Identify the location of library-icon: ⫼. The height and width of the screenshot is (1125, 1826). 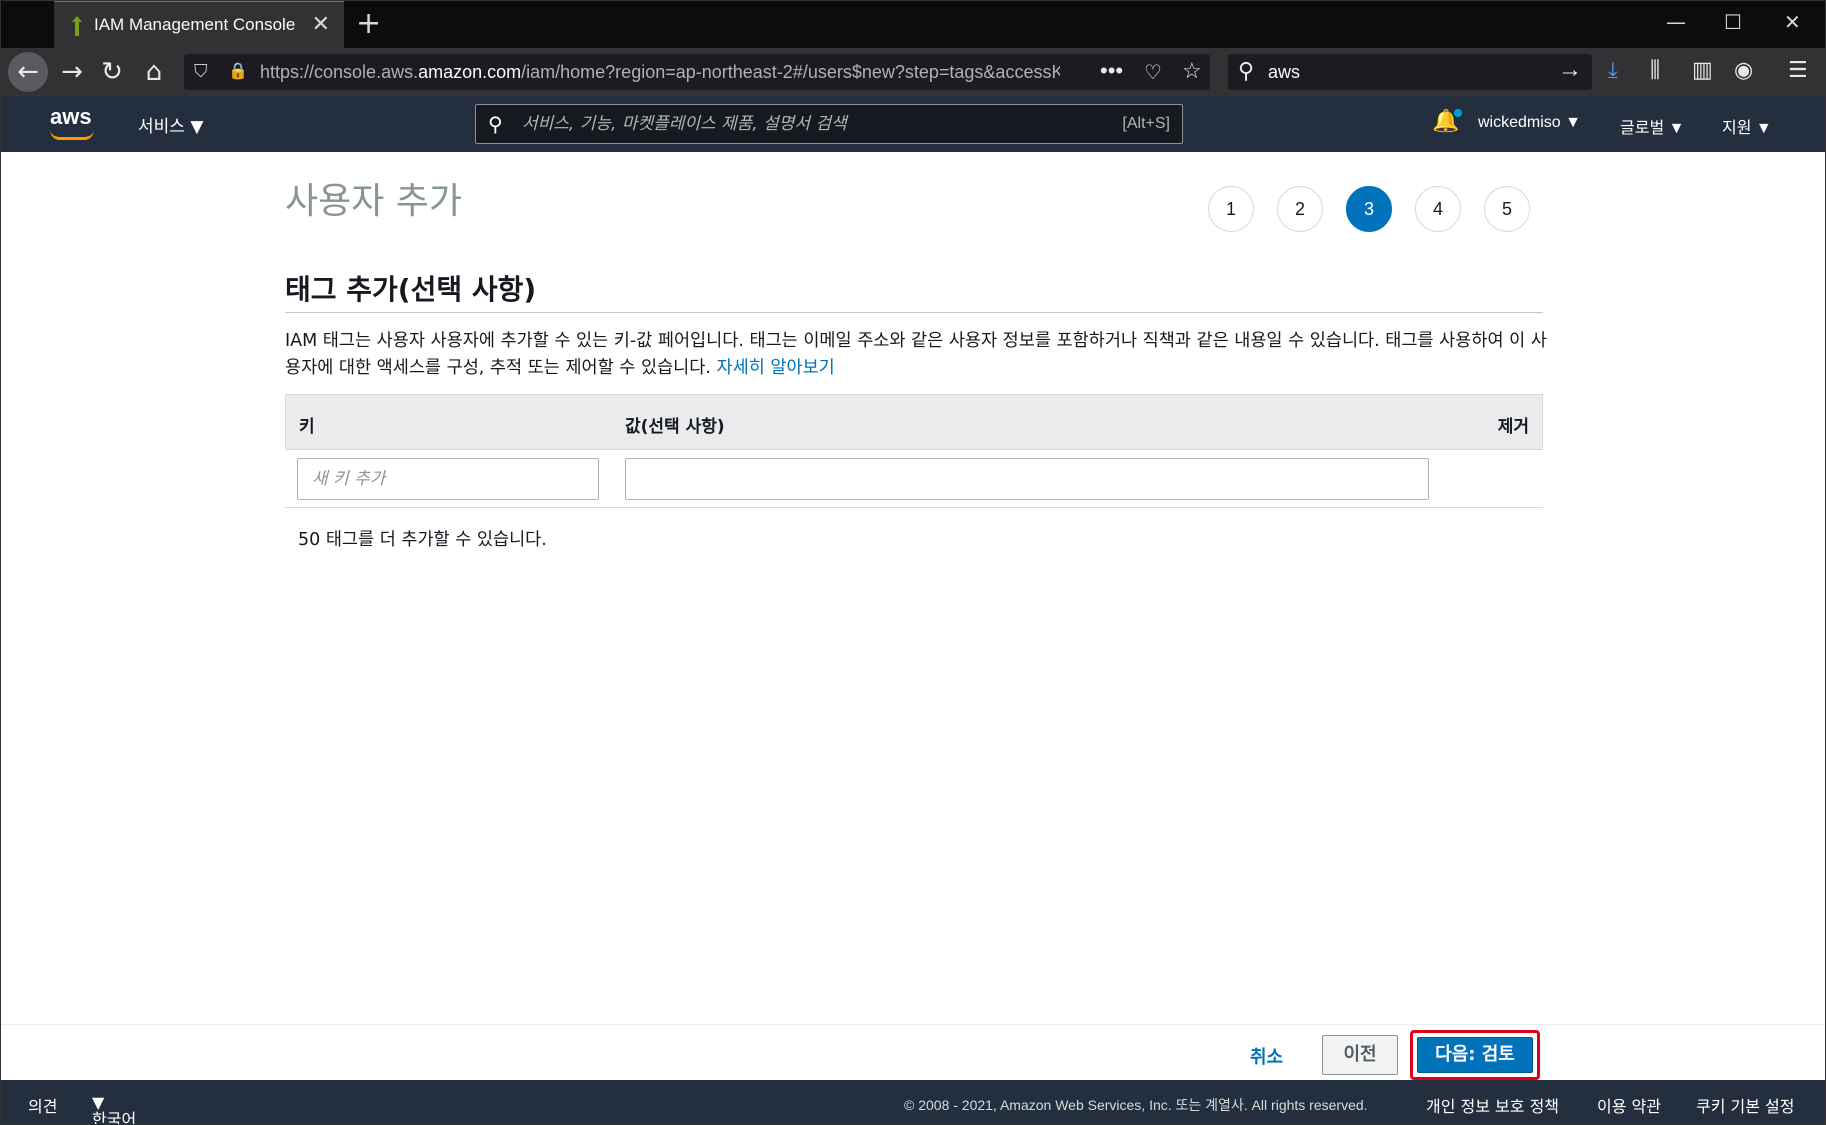
(1655, 70).